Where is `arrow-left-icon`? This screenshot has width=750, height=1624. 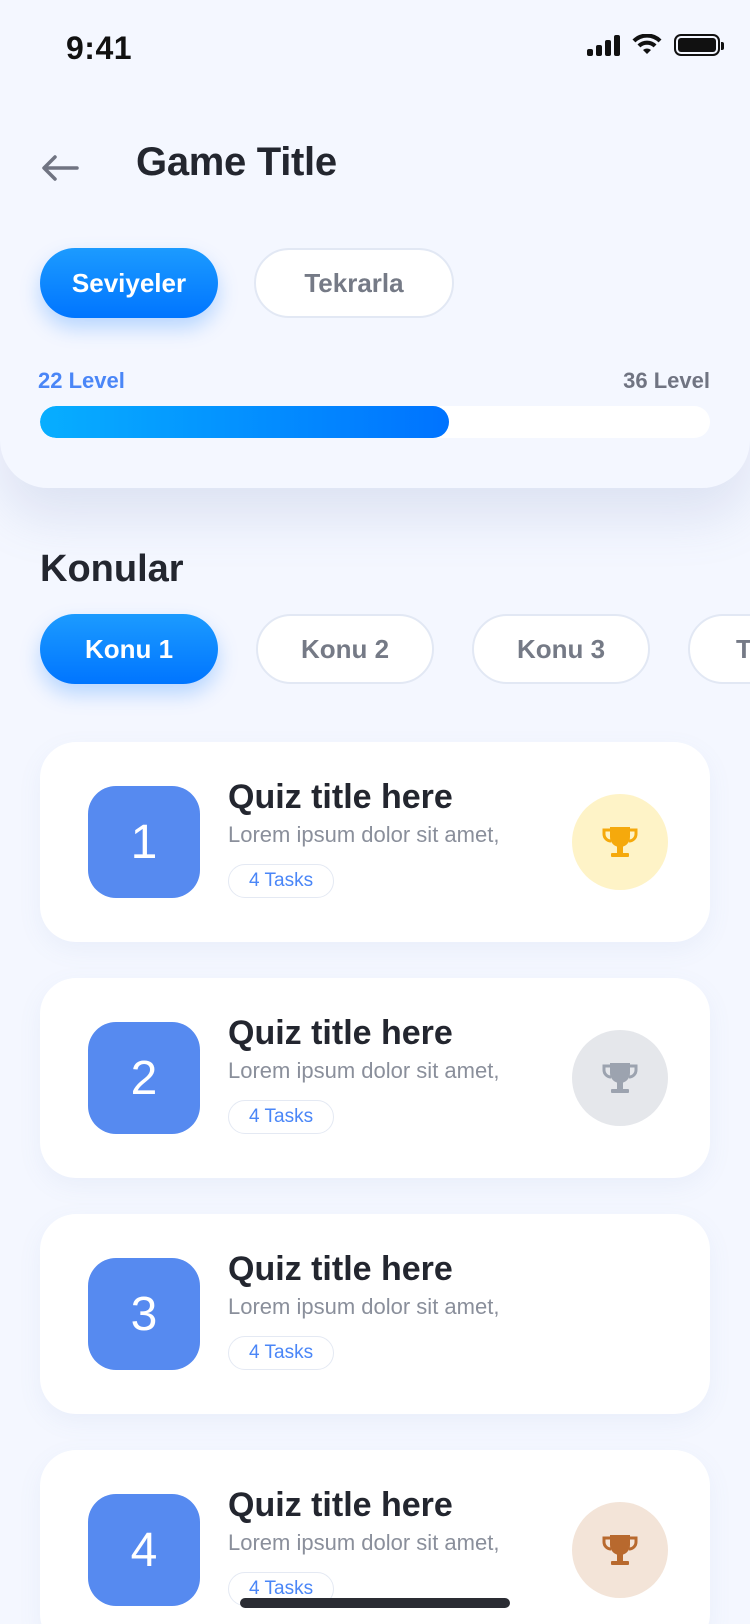
arrow-left-icon is located at coordinates (60, 168).